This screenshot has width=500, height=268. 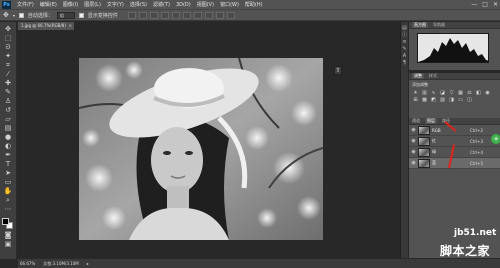 What do you see at coordinates (8, 47) in the screenshot?
I see `lasso-tool-icon: ᘐ` at bounding box center [8, 47].